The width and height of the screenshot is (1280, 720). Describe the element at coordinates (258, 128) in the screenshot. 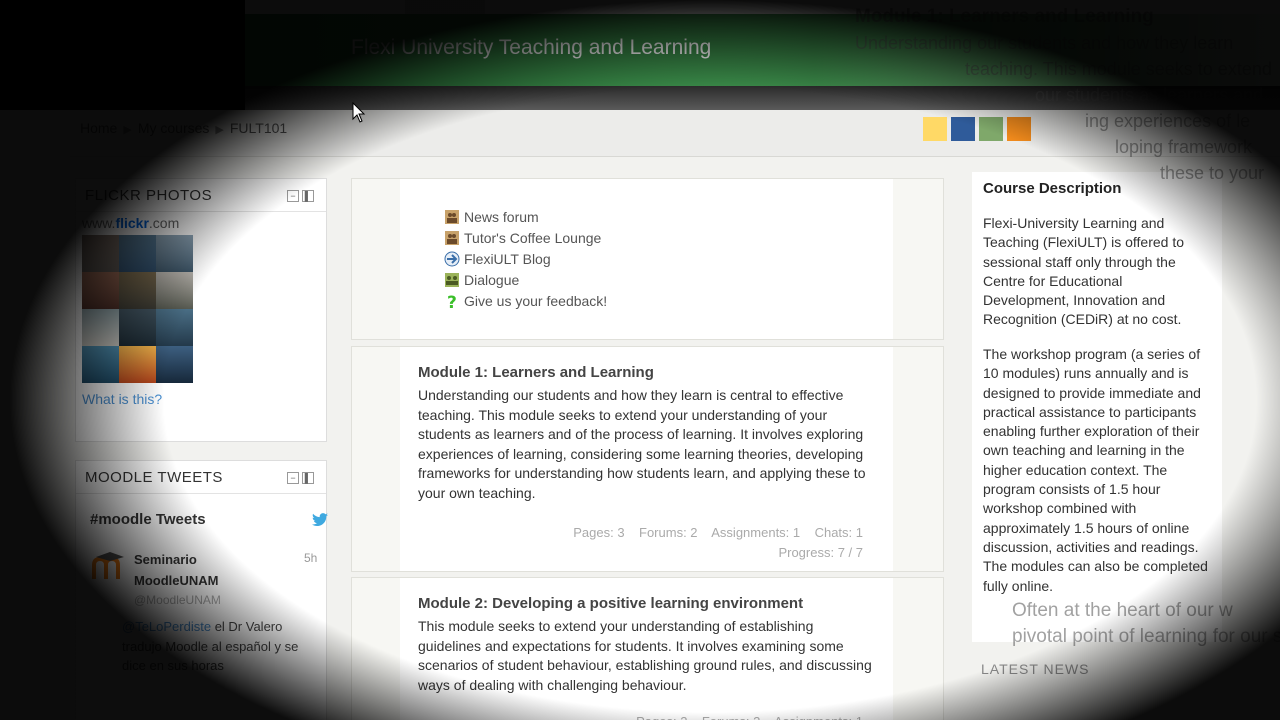

I see `breadcrumb-course: FULT101` at that location.